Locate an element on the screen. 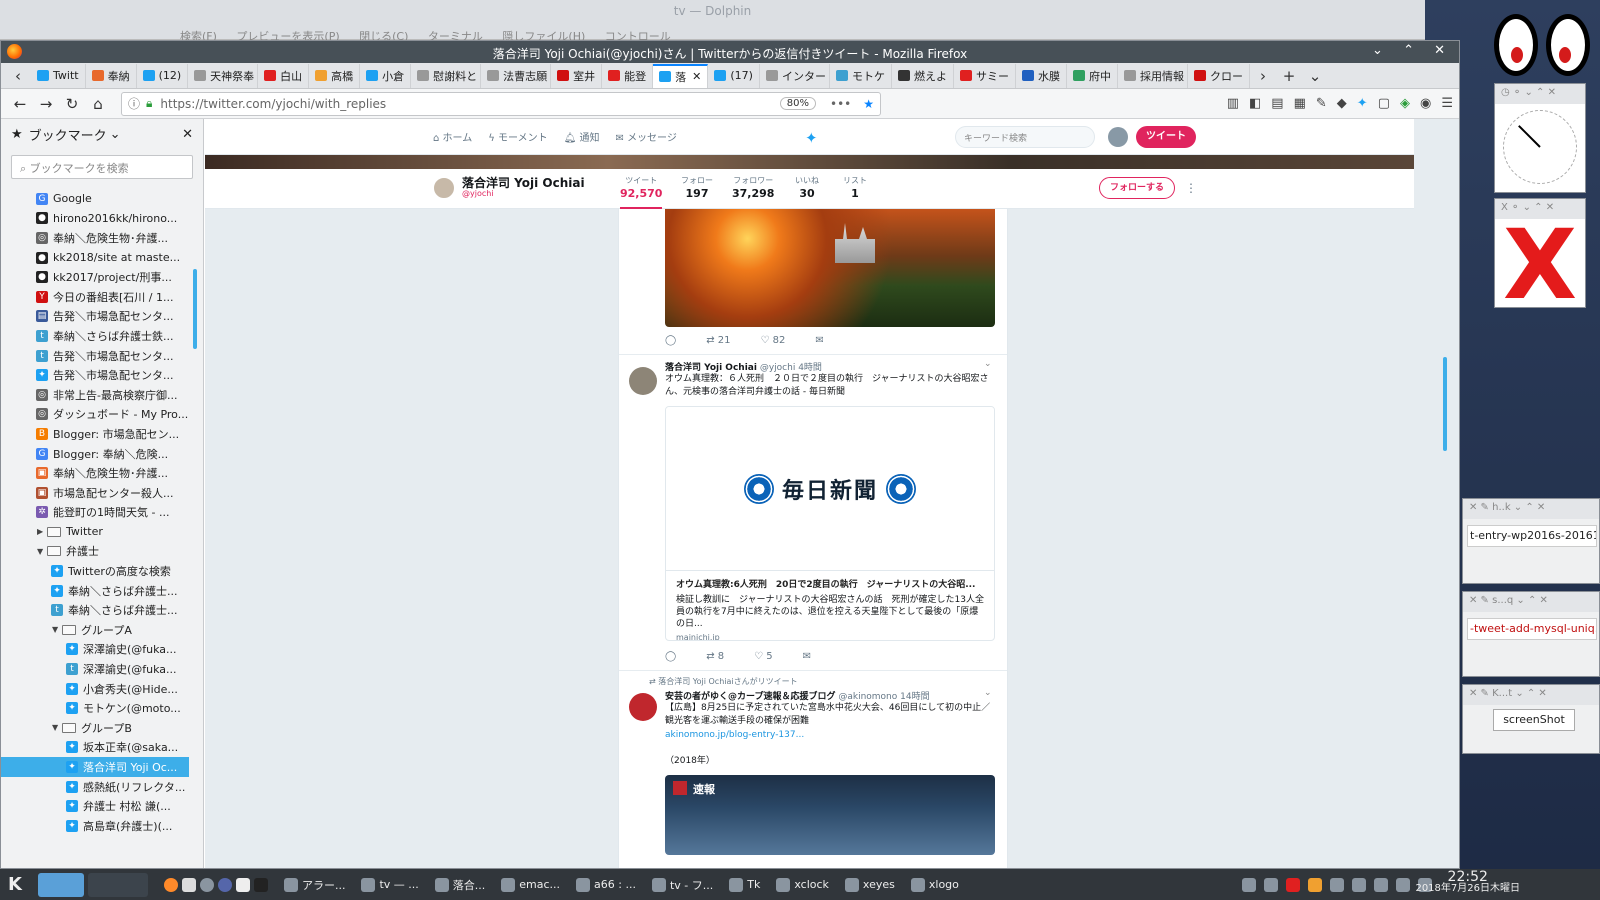 This screenshot has width=1600, height=900. tweet-image-breaking: 速報 is located at coordinates (830, 815).